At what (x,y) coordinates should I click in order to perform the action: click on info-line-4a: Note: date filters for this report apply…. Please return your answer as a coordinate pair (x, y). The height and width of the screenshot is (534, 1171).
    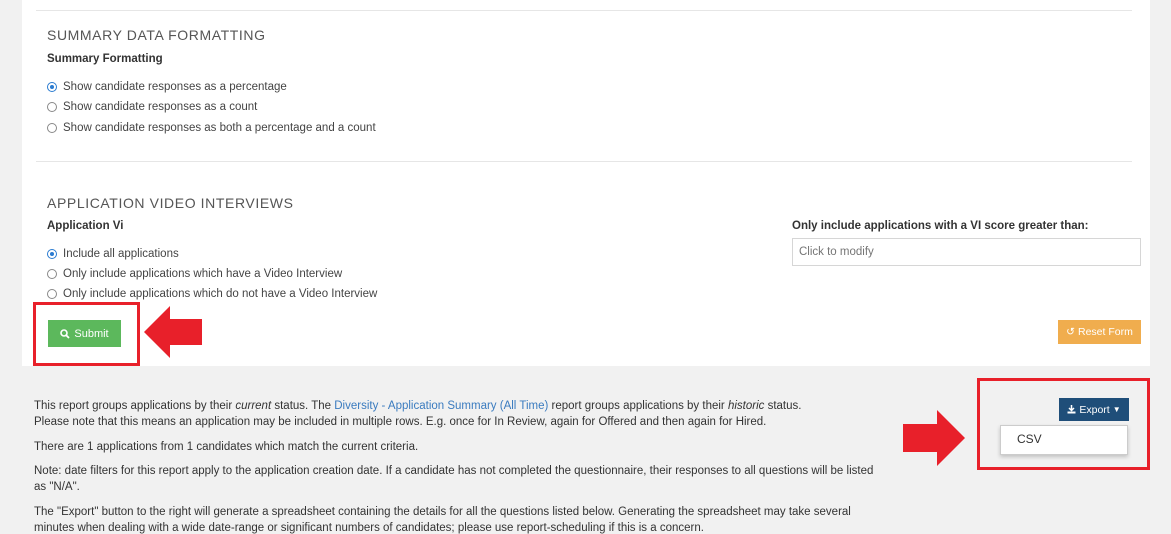
    Looking at the image, I should click on (454, 471).